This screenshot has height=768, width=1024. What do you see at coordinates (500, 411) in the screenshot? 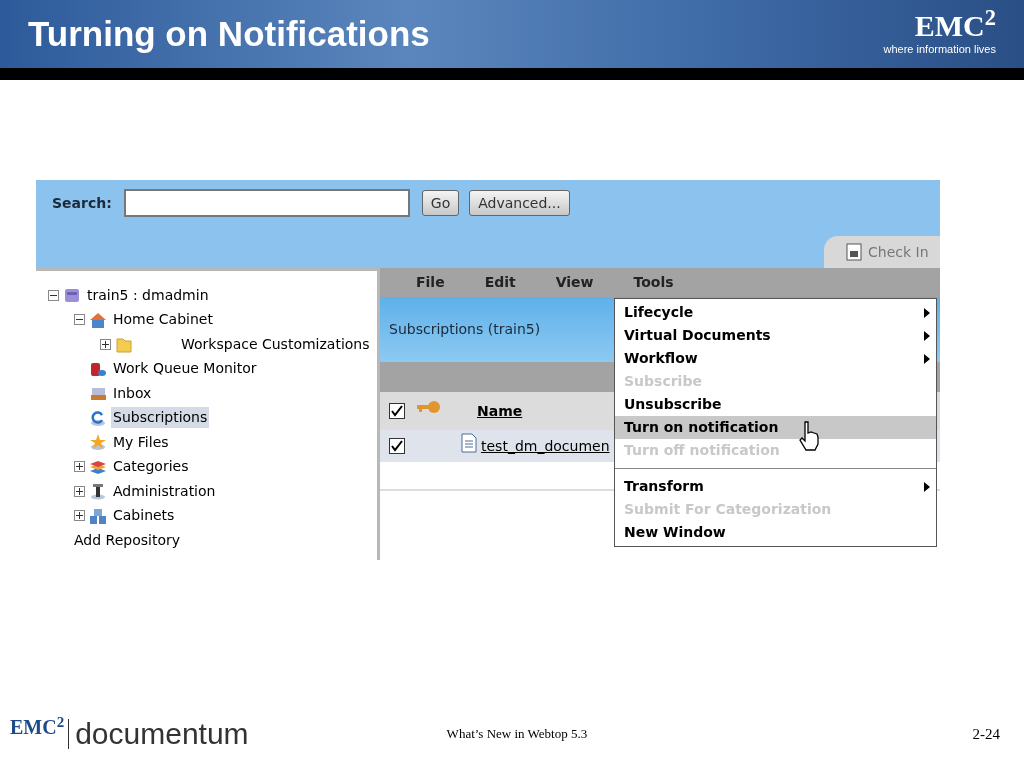
I see `name-column-header: Name` at bounding box center [500, 411].